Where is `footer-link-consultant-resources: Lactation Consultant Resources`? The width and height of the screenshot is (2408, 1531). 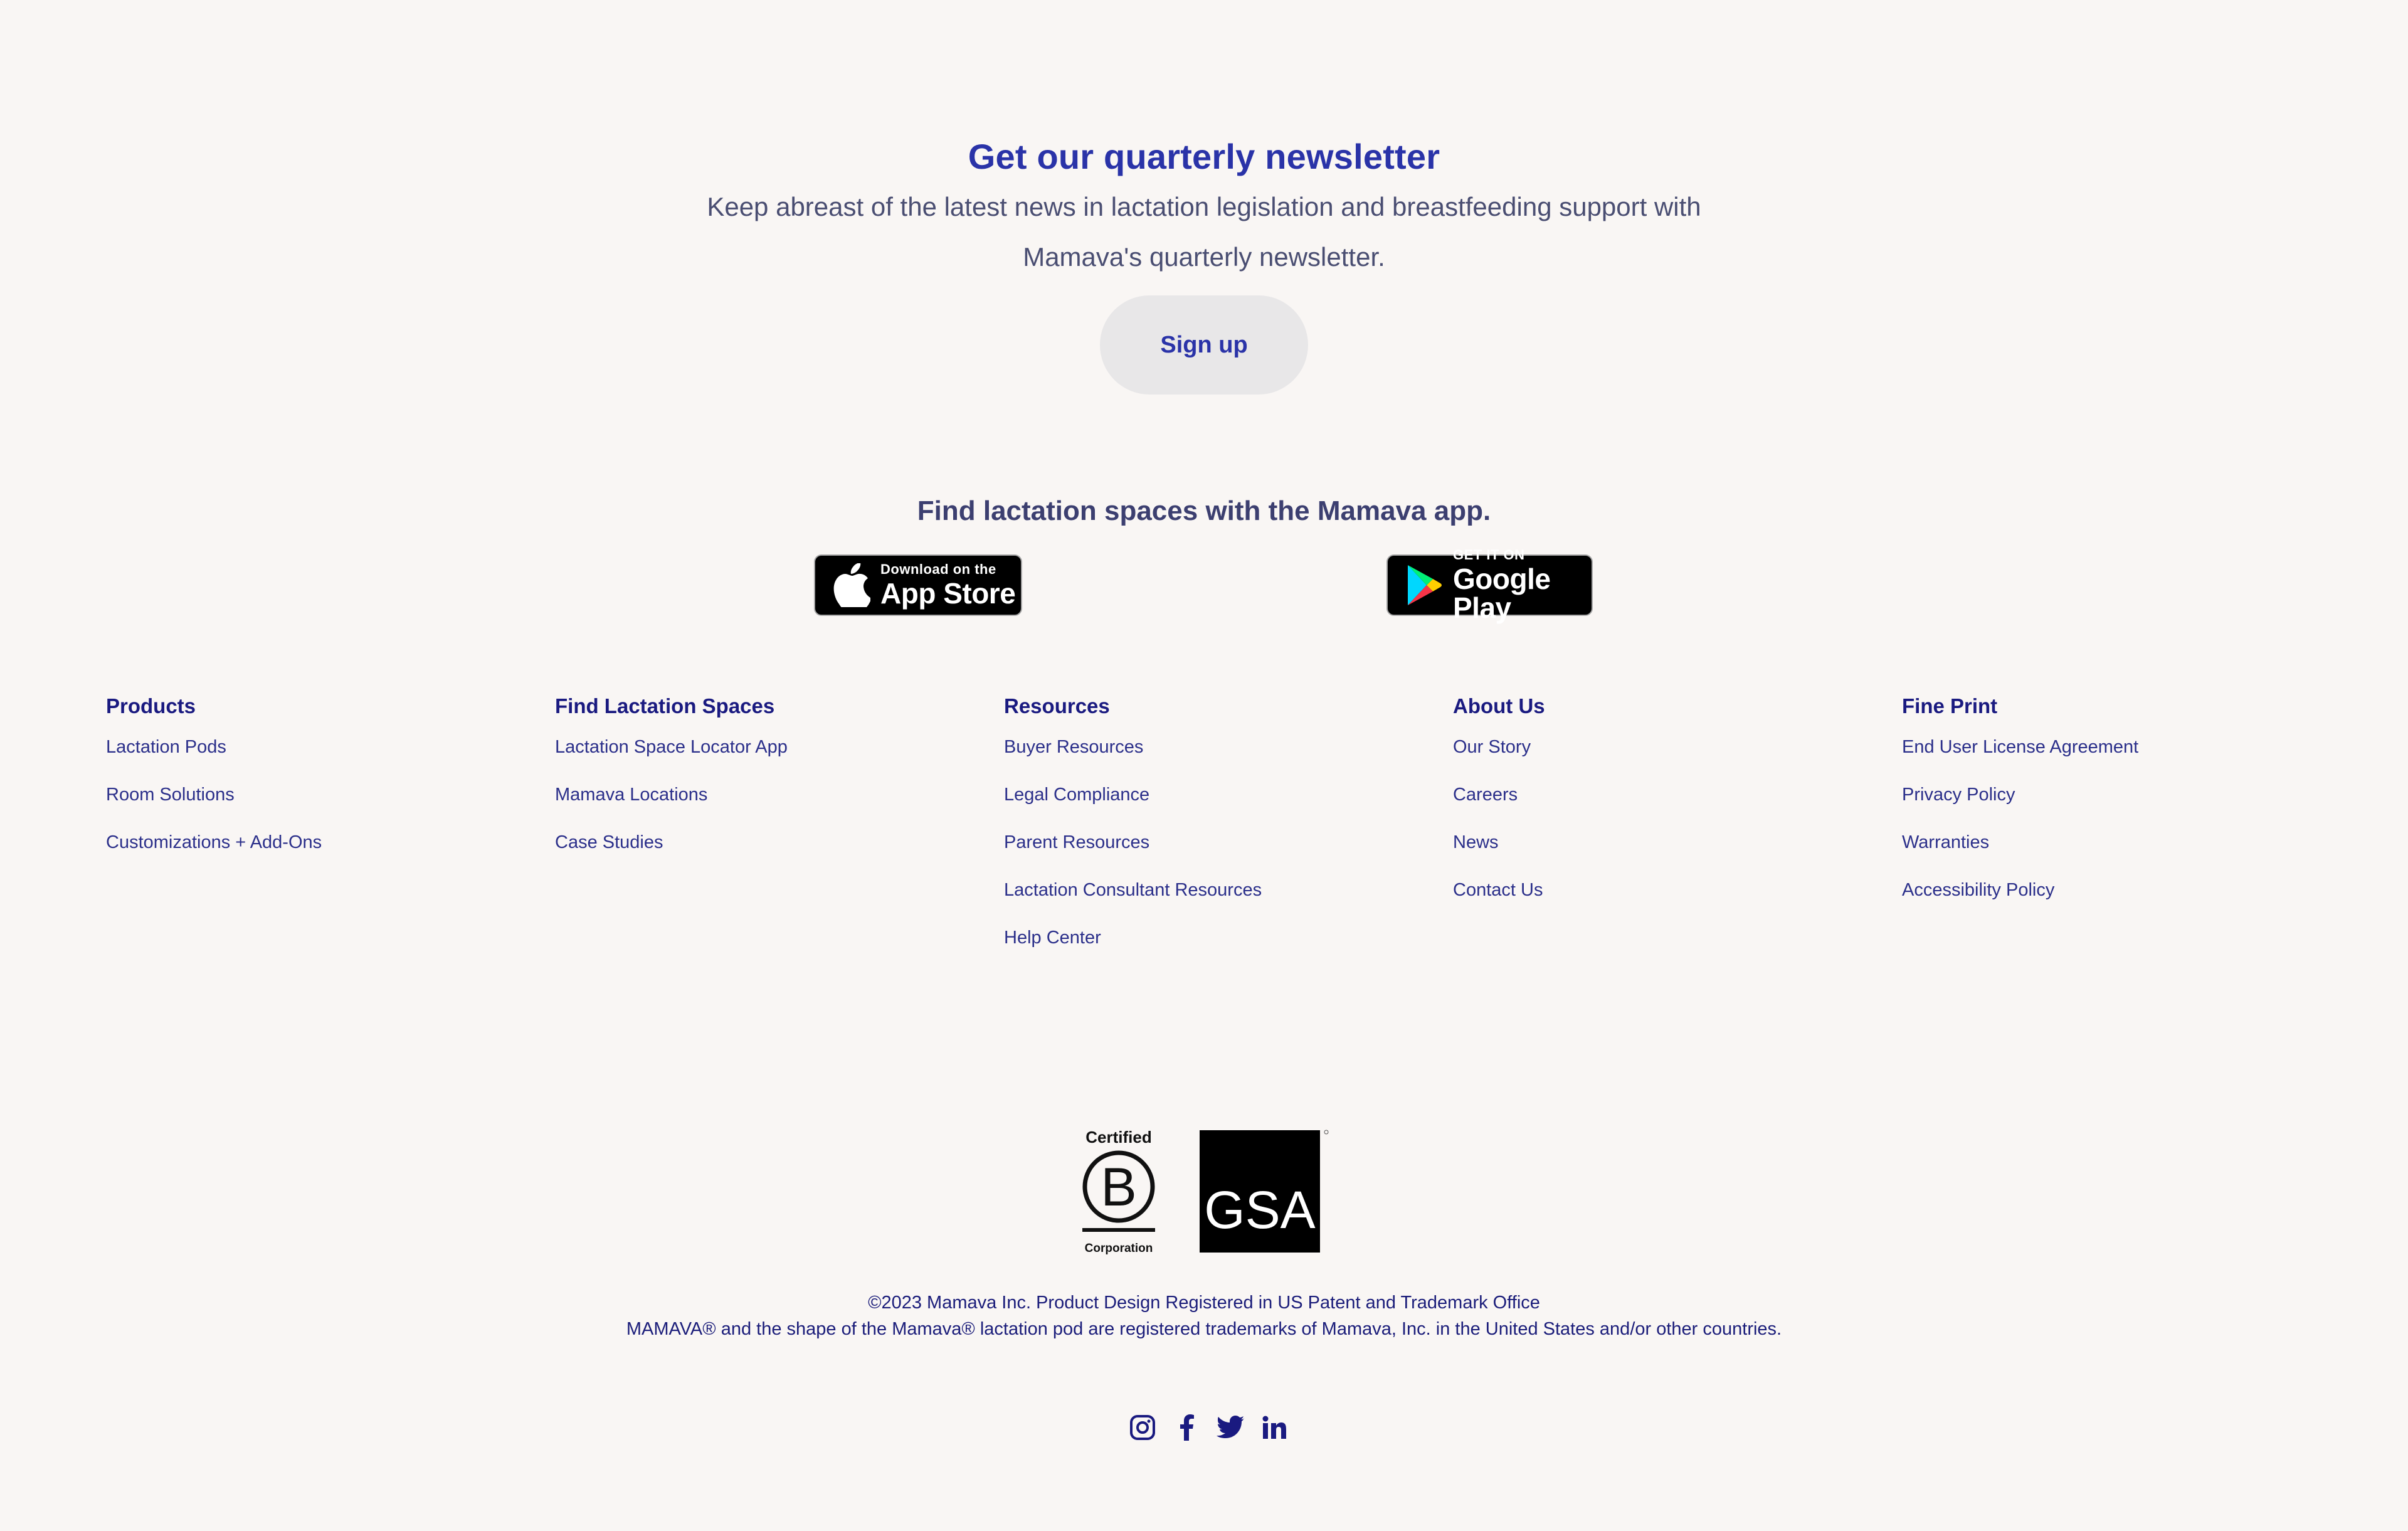
footer-link-consultant-resources: Lactation Consultant Resources is located at coordinates (1133, 890).